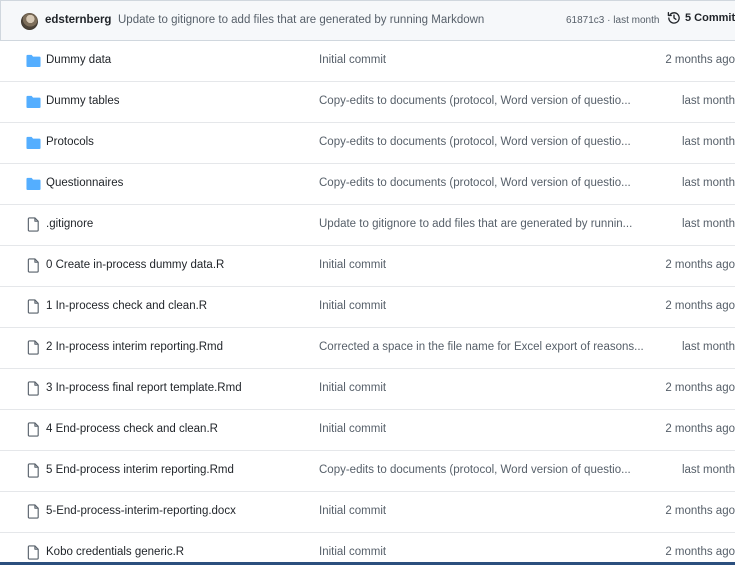  Describe the element at coordinates (612, 20) in the screenshot. I see `commit-meta: 61871c3 · last month` at that location.